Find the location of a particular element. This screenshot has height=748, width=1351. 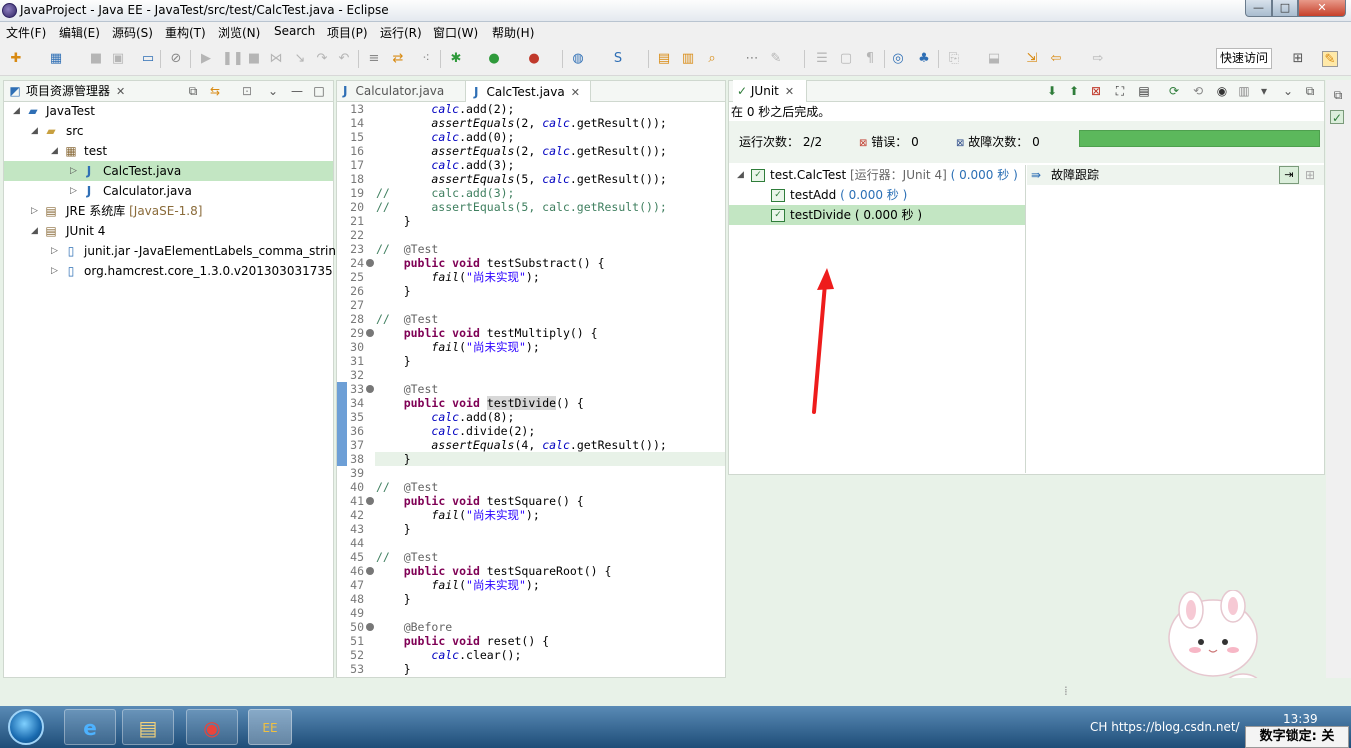

open-perspective-icon: ⊞ is located at coordinates (1298, 59).